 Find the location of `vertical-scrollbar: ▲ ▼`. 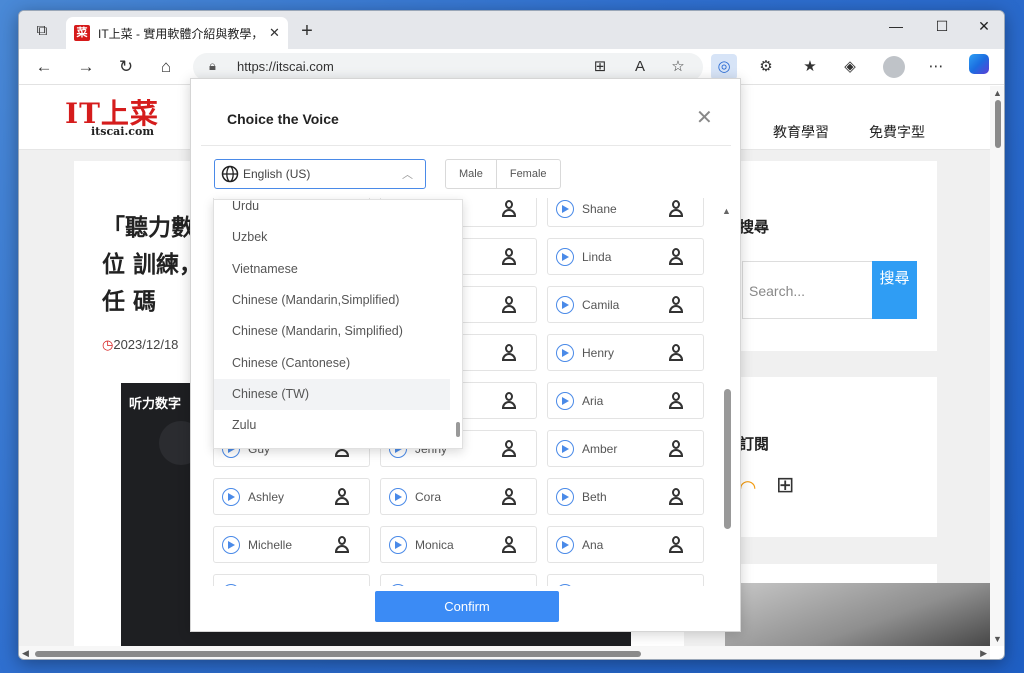

vertical-scrollbar: ▲ ▼ is located at coordinates (997, 366).